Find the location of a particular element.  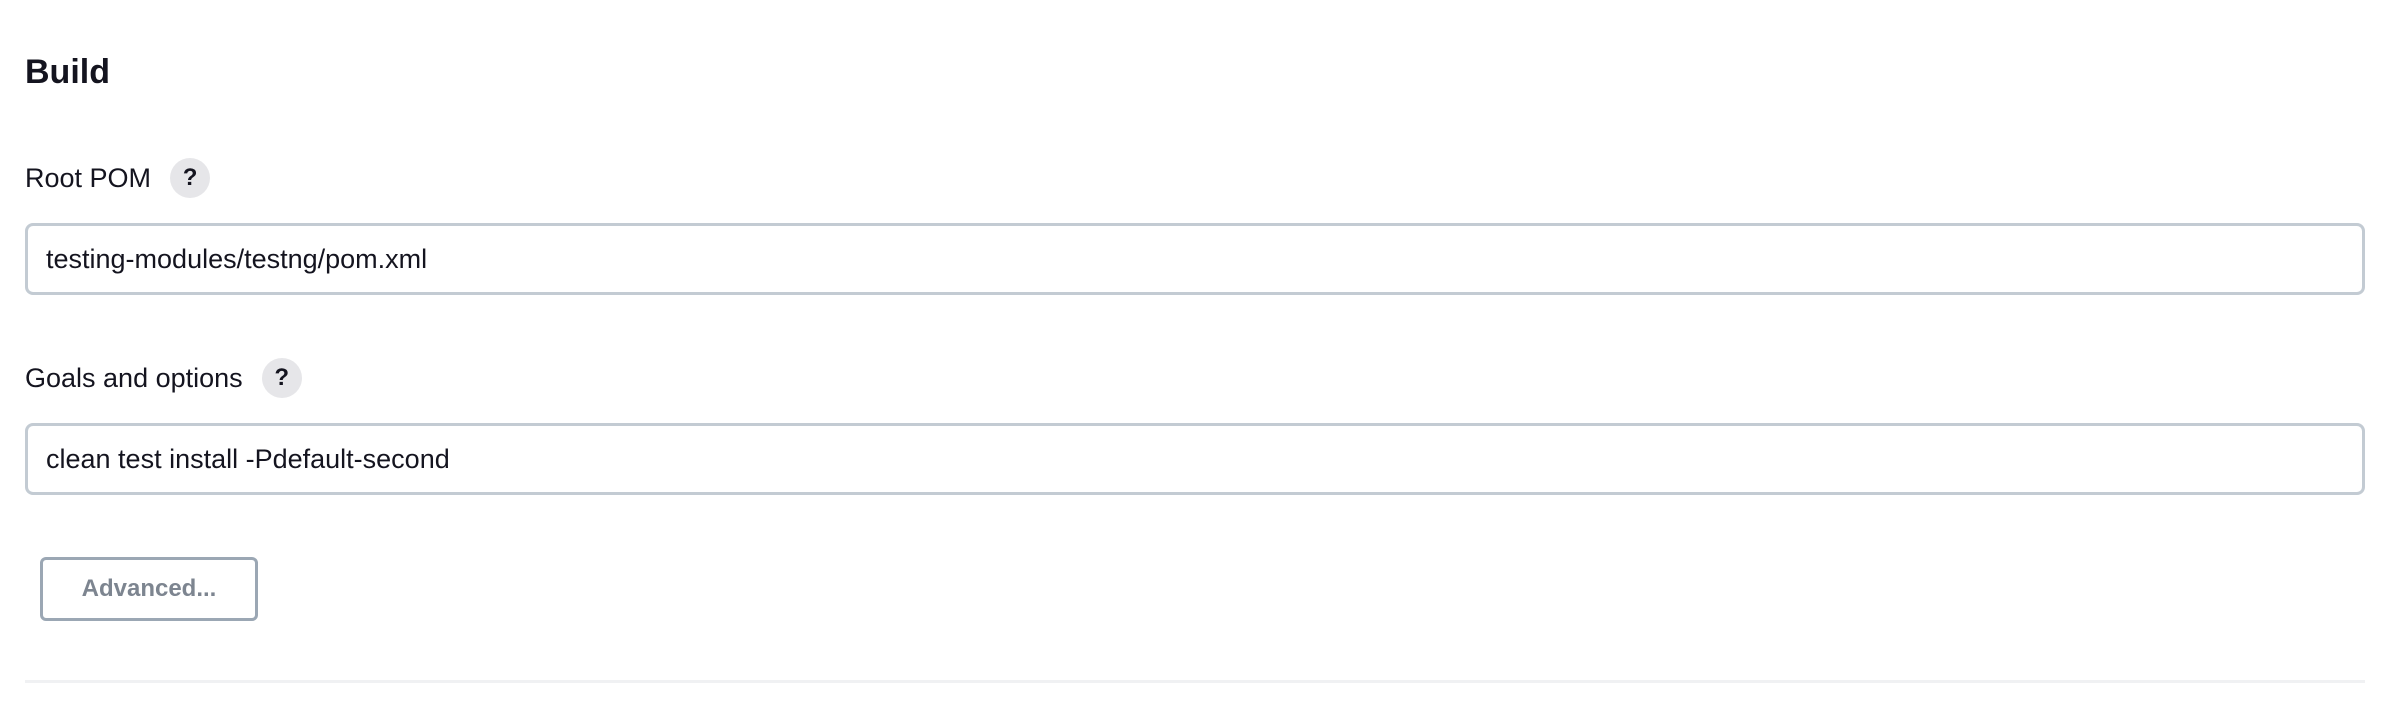

goals-label-row: Goals and options ? is located at coordinates (163, 378).